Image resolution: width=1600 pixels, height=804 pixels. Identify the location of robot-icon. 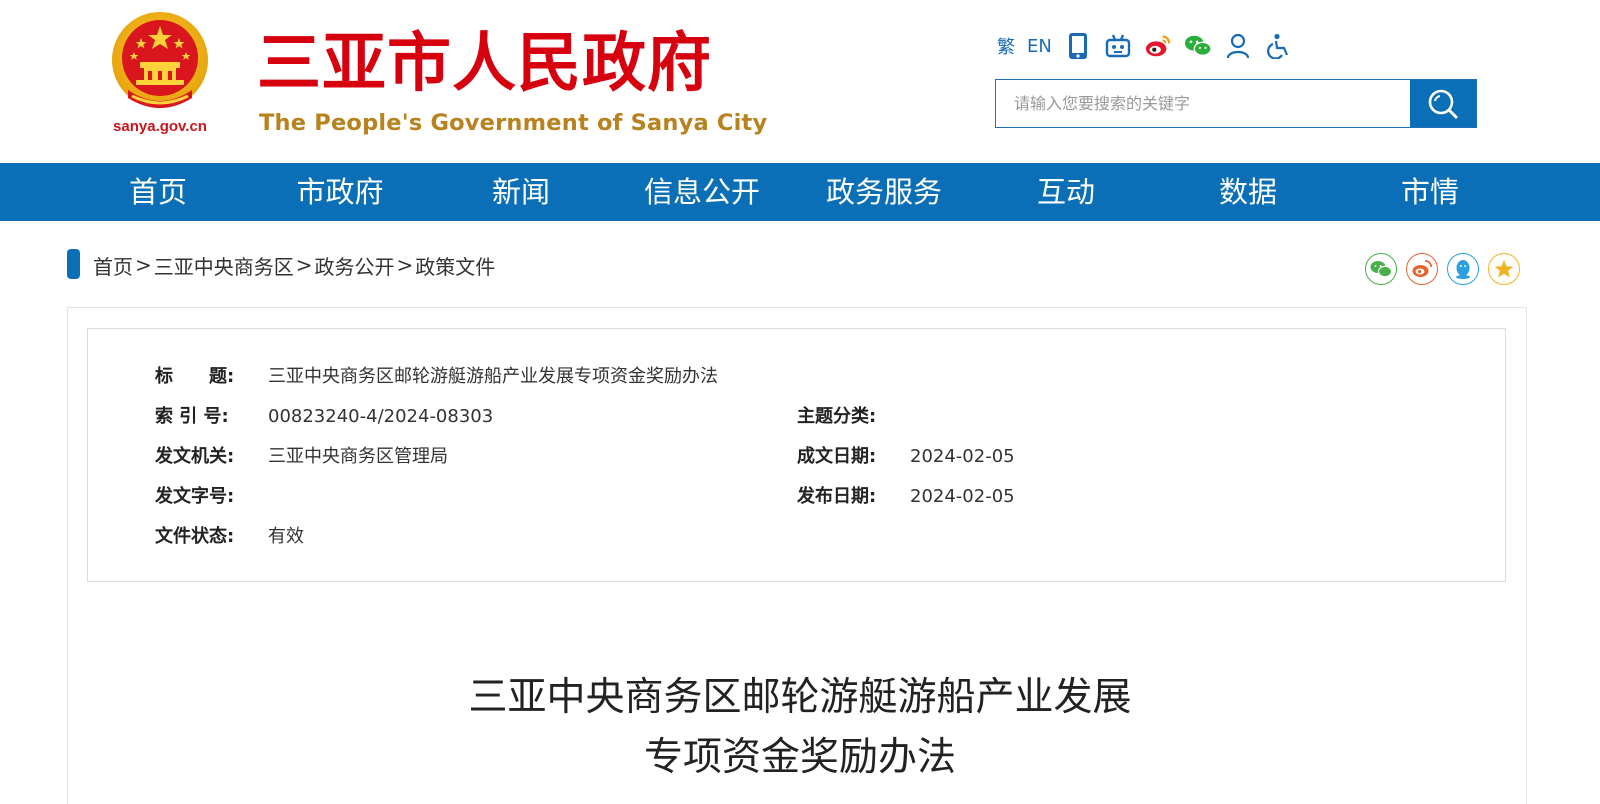
(1118, 46).